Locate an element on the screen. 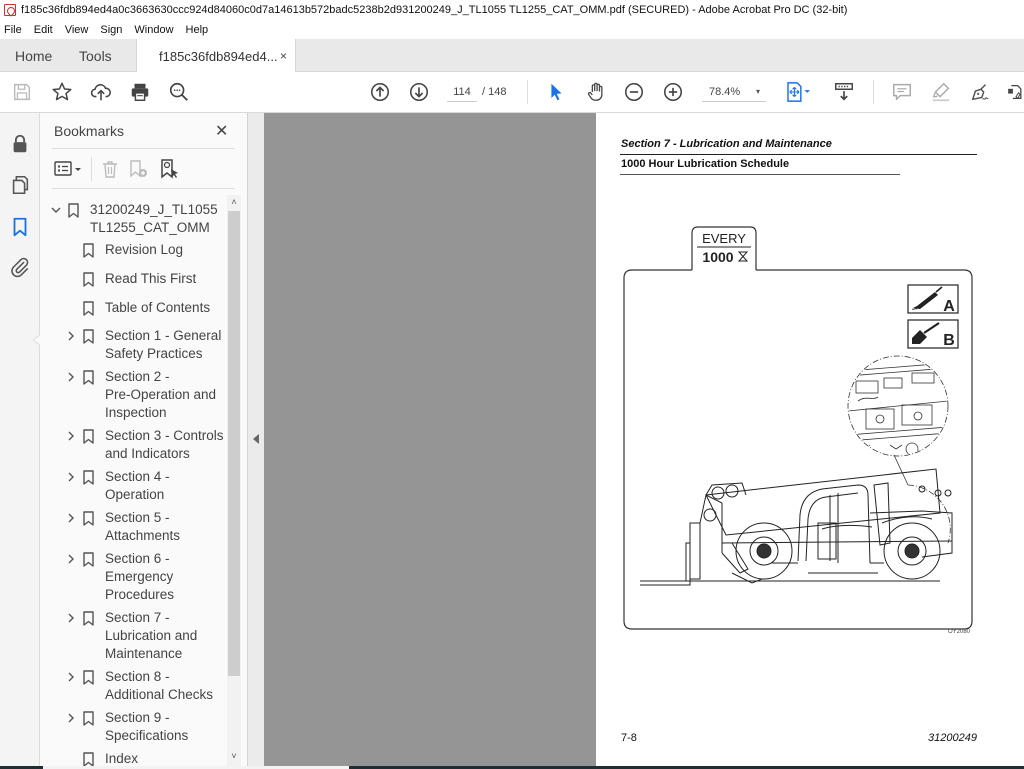  zoom-level-dropdown: 78.4% ▾ is located at coordinates (734, 92).